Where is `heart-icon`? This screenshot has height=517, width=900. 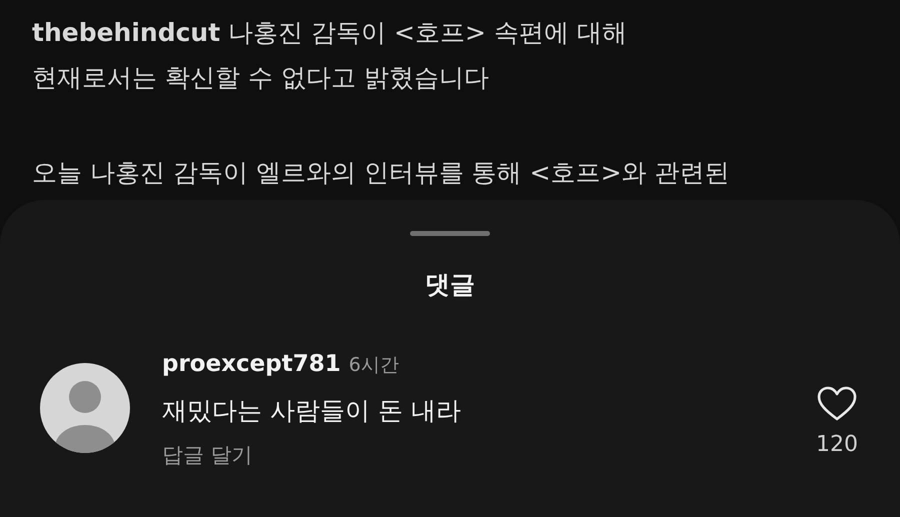
heart-icon is located at coordinates (837, 404).